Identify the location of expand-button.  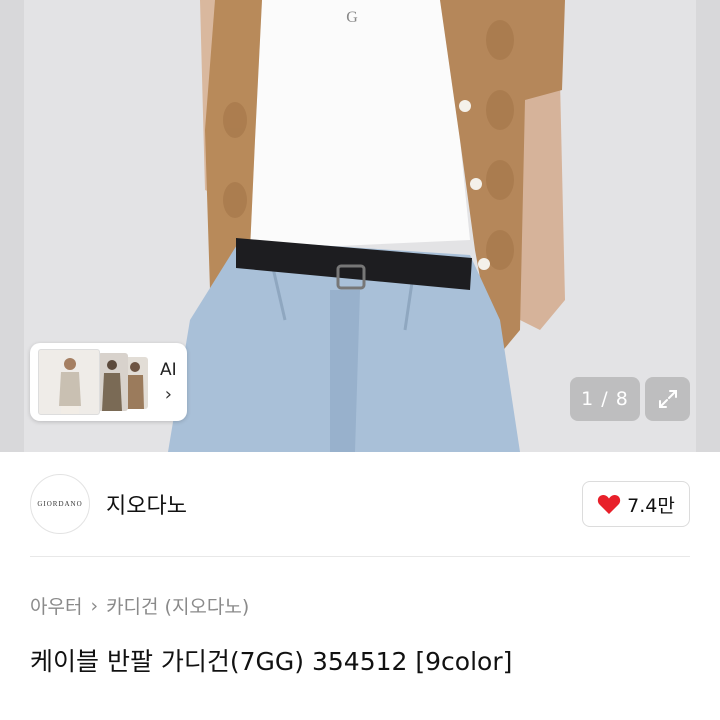
(667, 399).